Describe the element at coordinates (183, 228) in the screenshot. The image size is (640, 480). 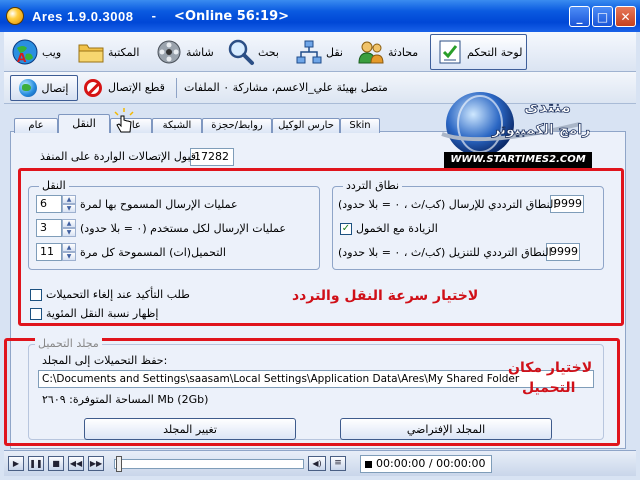
I see `uploads-per-user-label: عمليات الإرسال لكل مستخدم (٠ = بلا حدود)` at that location.